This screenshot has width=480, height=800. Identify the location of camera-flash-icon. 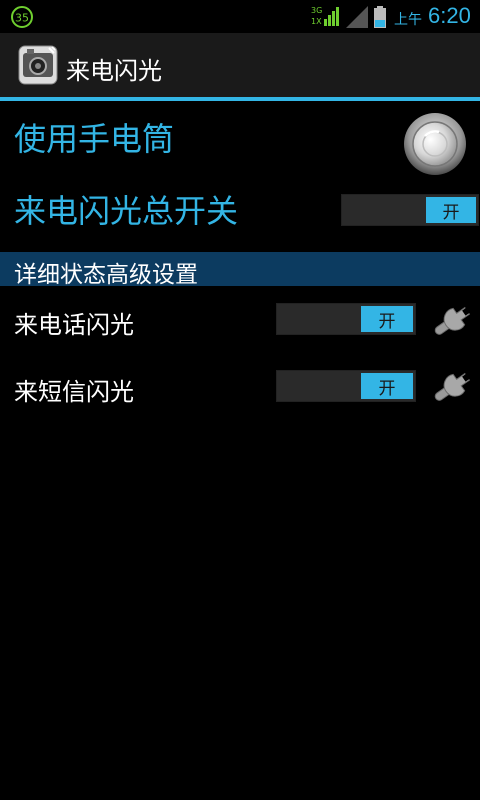
(38, 65).